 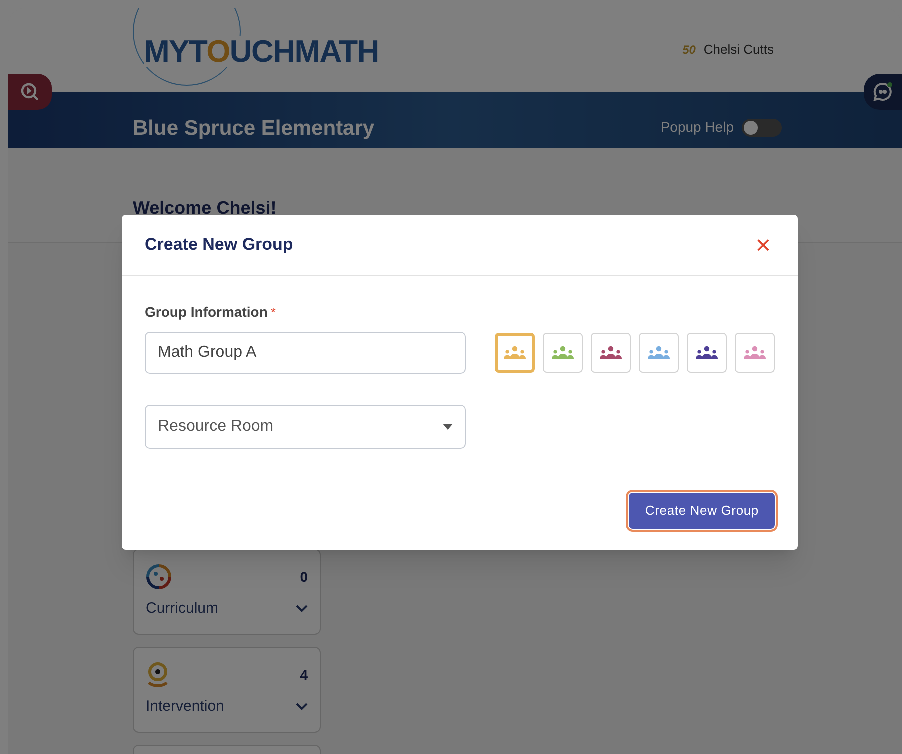 I want to click on school-name: Blue Spruce Elementary, so click(x=254, y=129).